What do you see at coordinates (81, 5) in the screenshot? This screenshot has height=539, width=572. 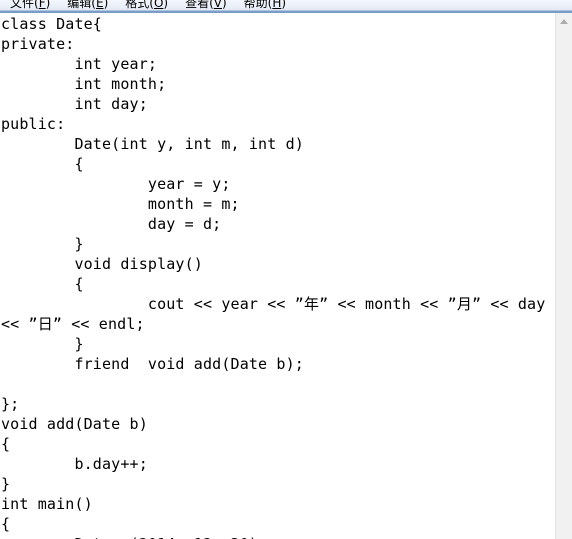 I see `menu-item-edit-text: 编辑(` at bounding box center [81, 5].